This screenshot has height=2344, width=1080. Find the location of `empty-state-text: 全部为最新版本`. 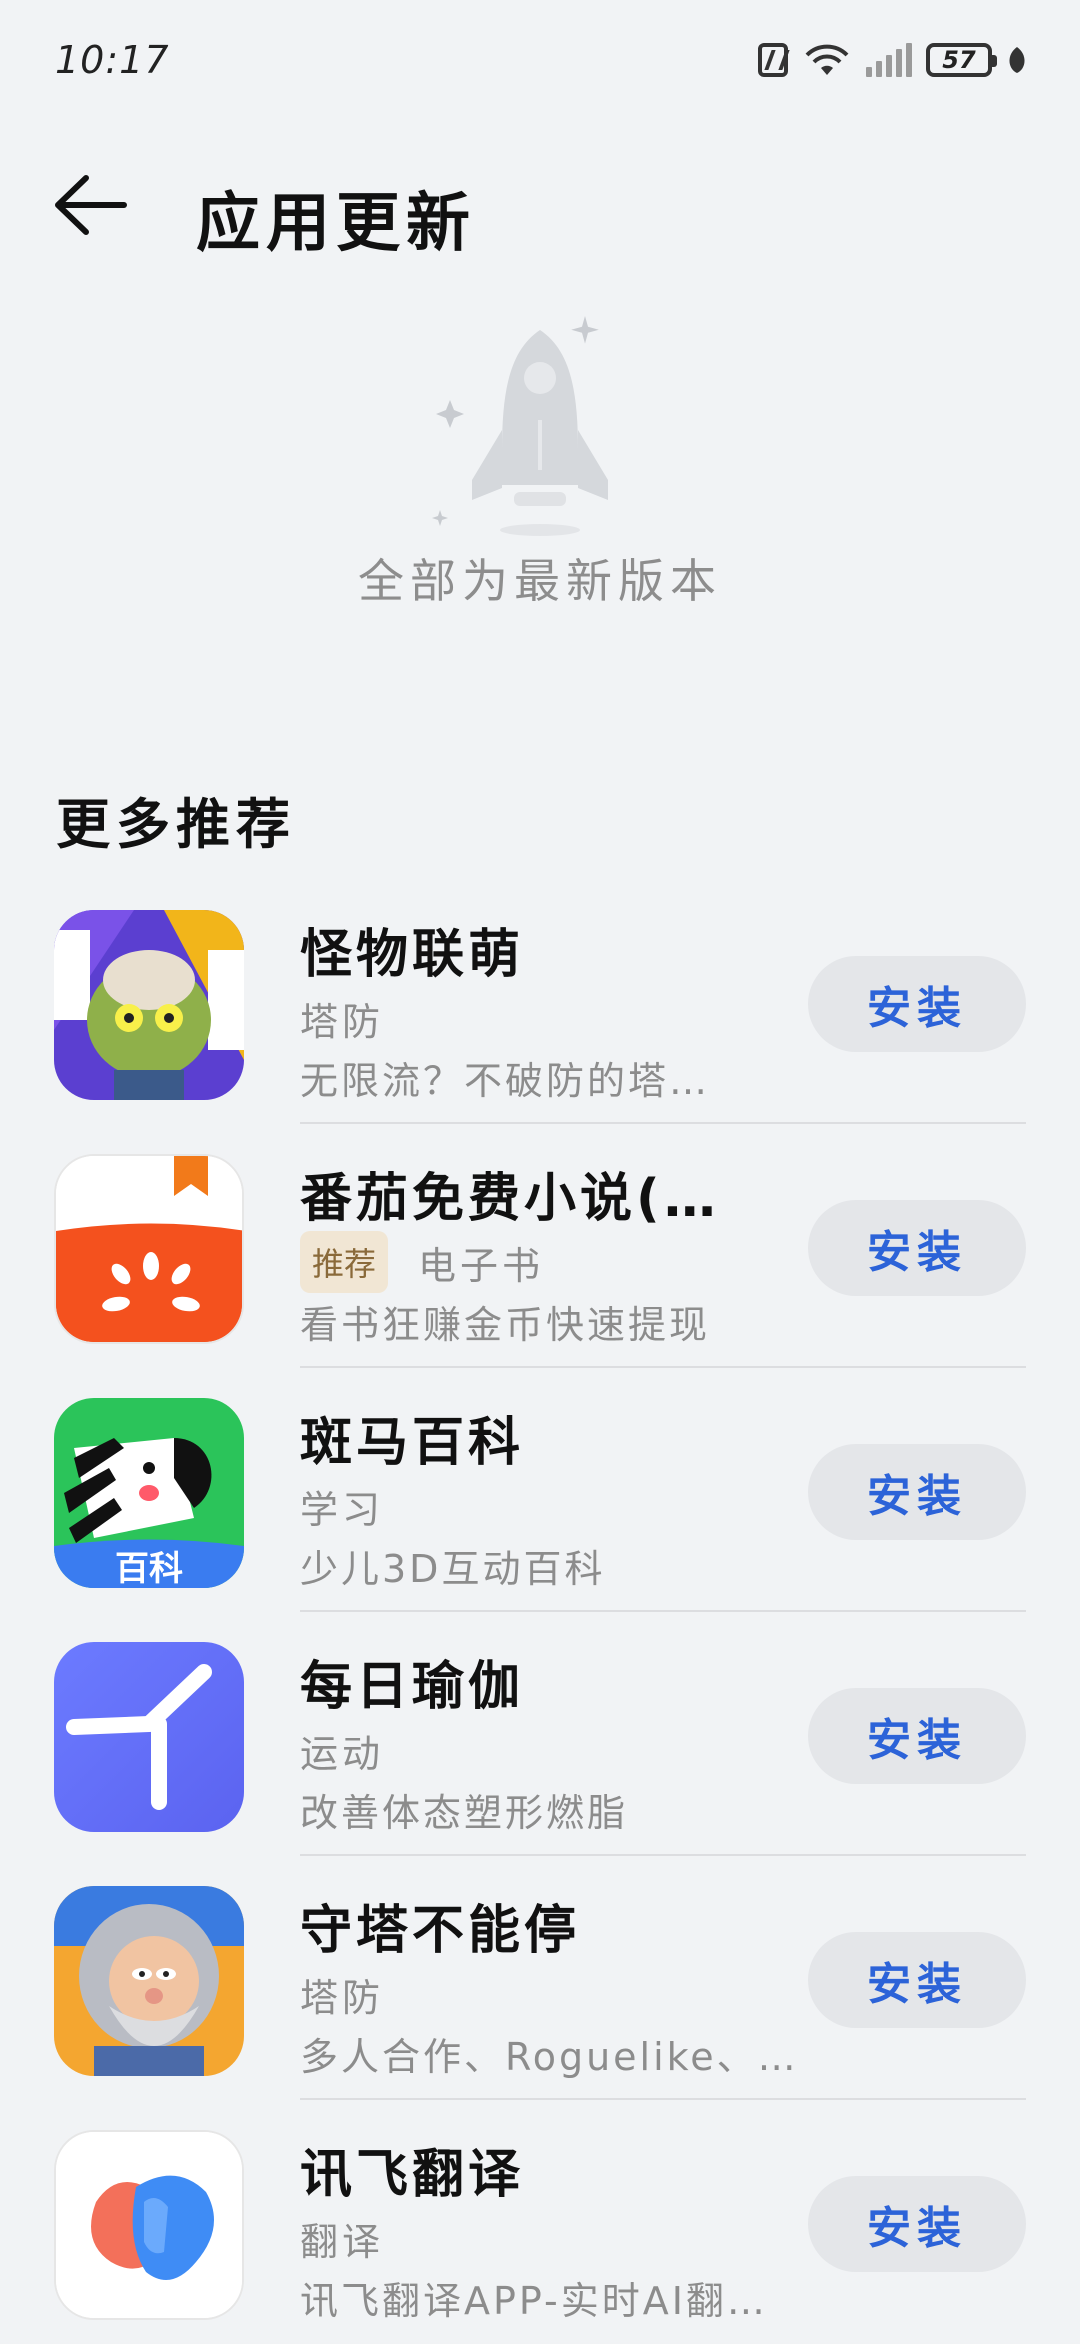

empty-state-text: 全部为最新版本 is located at coordinates (540, 581).